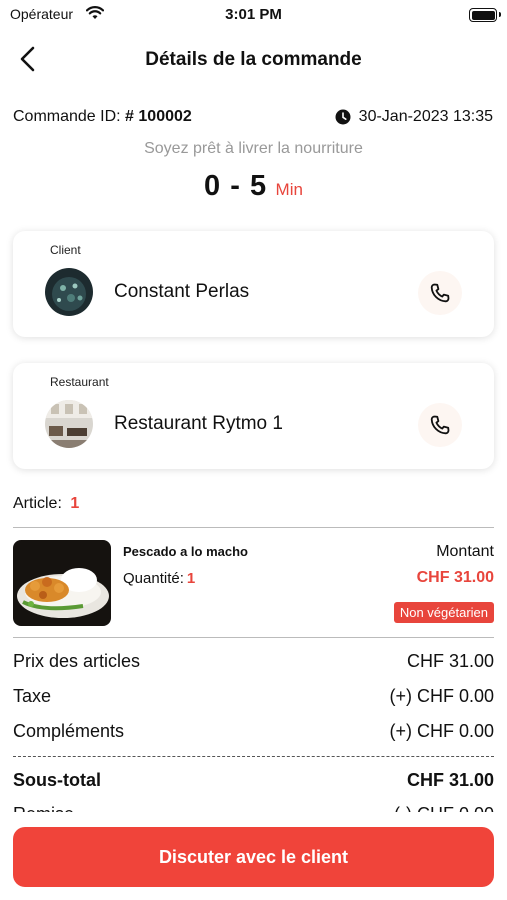 Image resolution: width=507 pixels, height=900 pixels. What do you see at coordinates (425, 116) in the screenshot?
I see `order-datetime-text: 30-Jan-2023 13:35` at bounding box center [425, 116].